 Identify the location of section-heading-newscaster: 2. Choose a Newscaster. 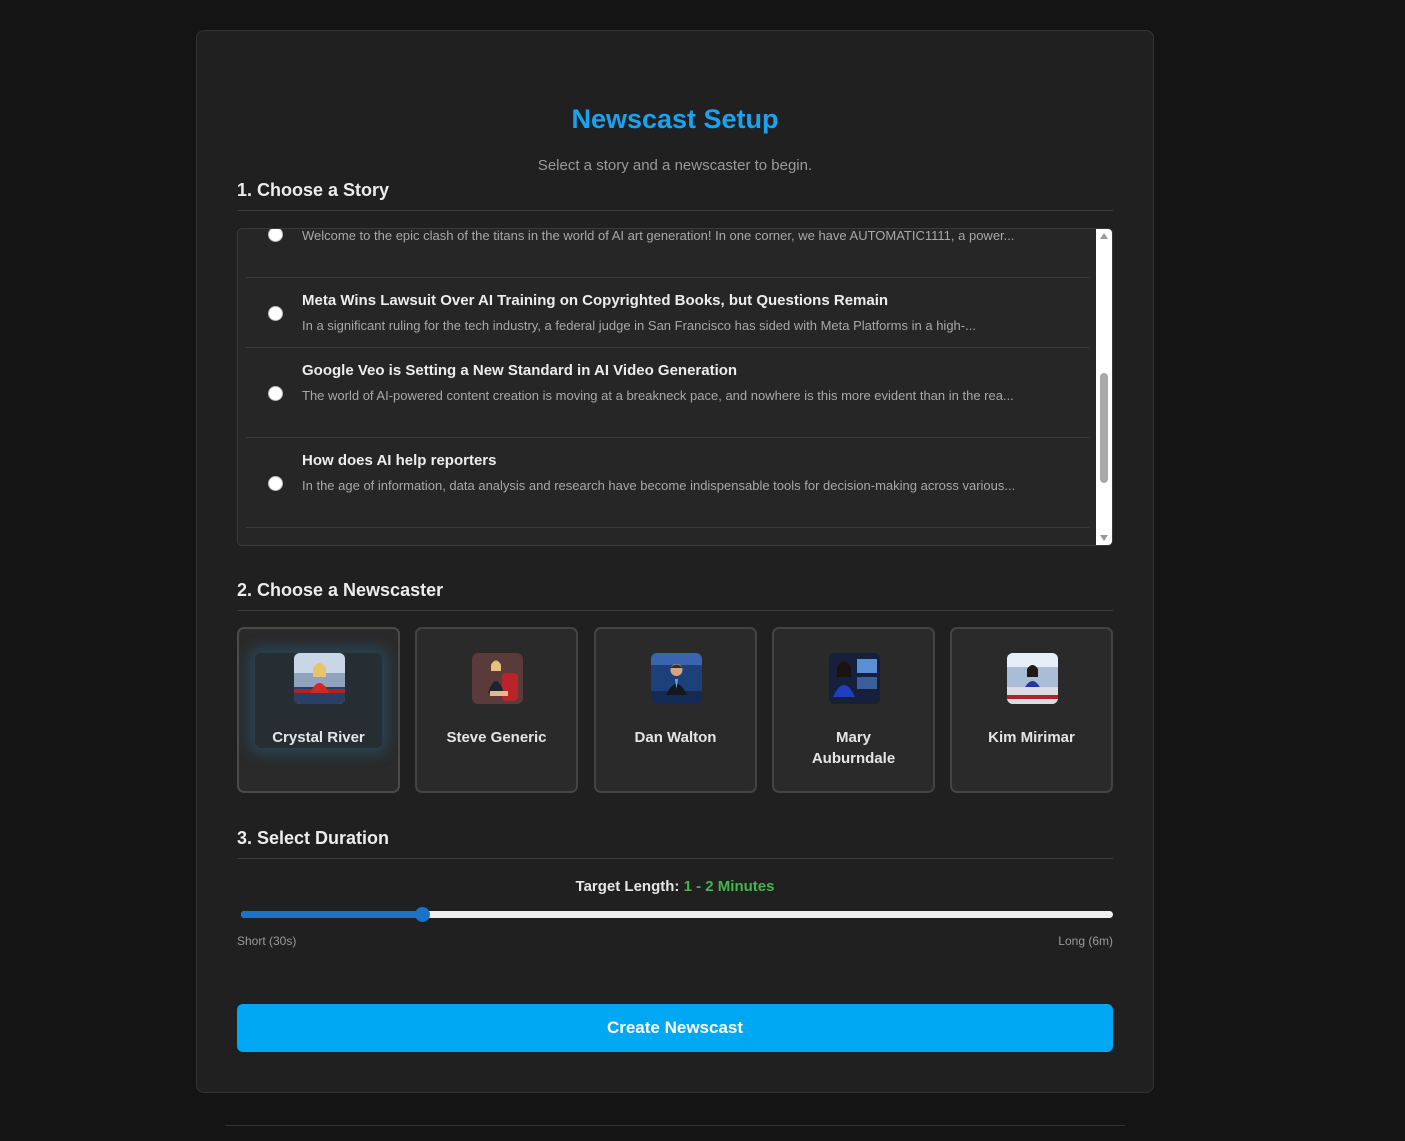
(675, 595).